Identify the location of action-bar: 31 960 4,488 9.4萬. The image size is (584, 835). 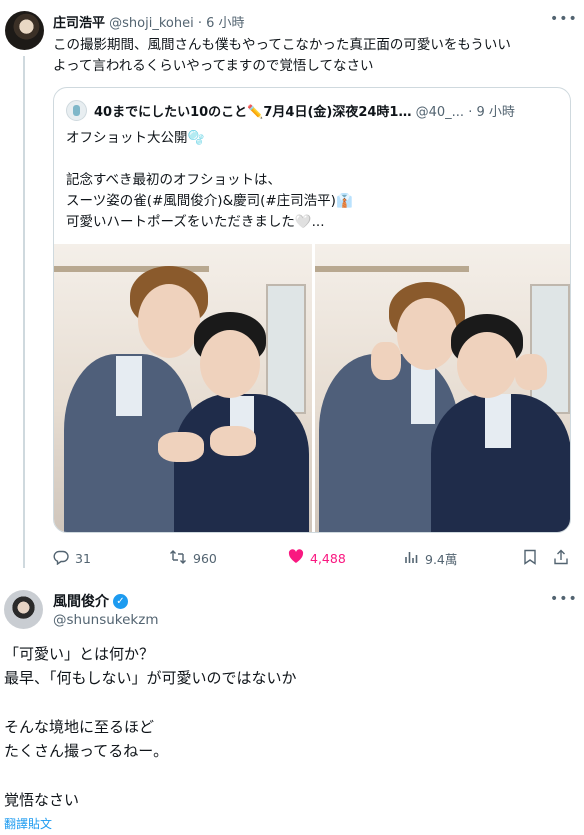
(313, 558).